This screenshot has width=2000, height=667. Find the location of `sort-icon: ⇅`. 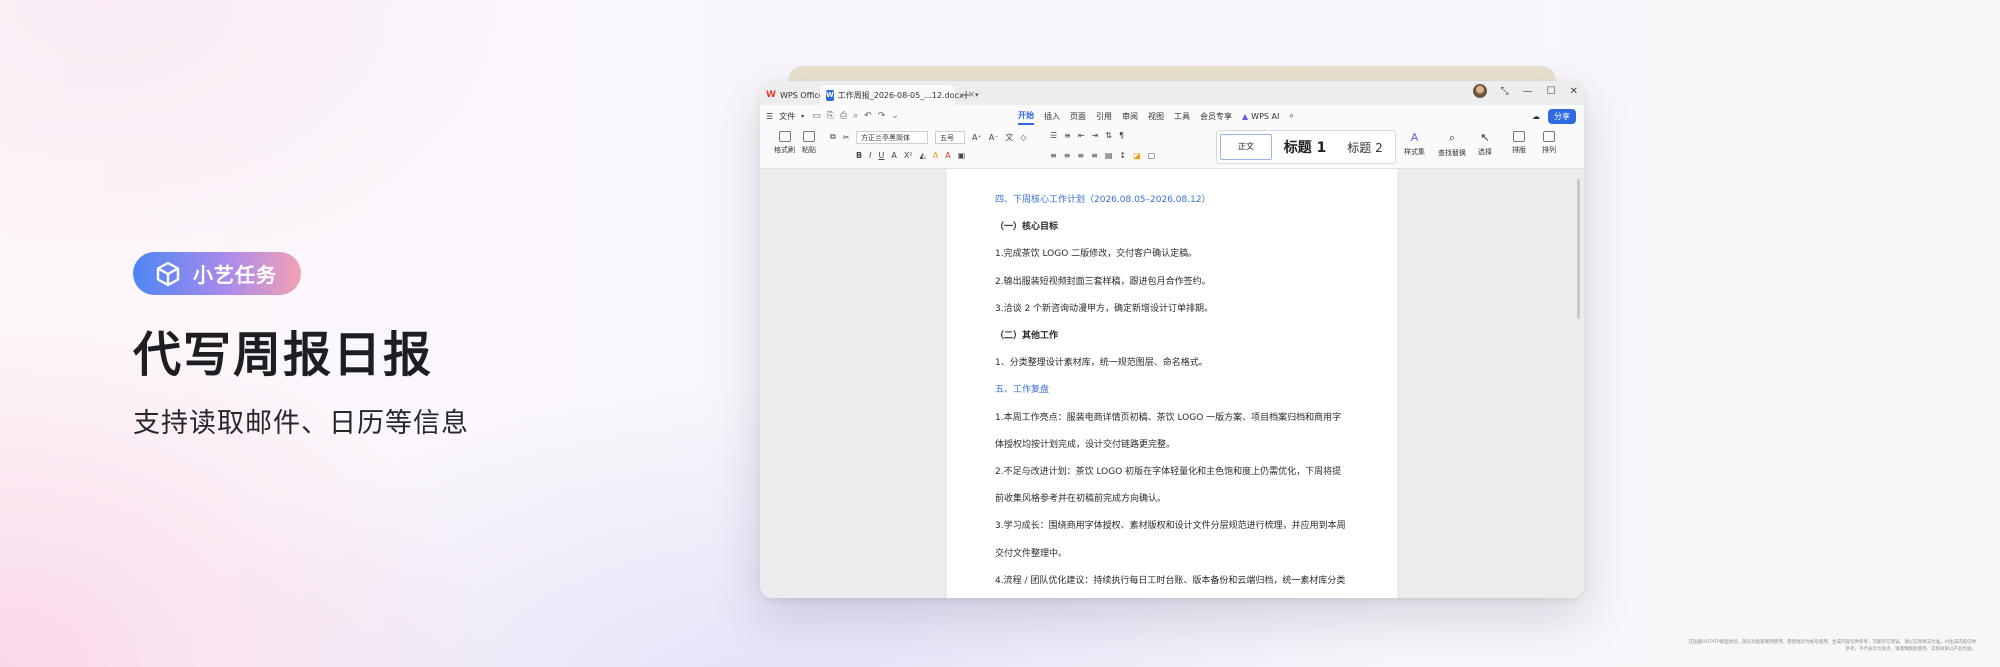

sort-icon: ⇅ is located at coordinates (1108, 135).